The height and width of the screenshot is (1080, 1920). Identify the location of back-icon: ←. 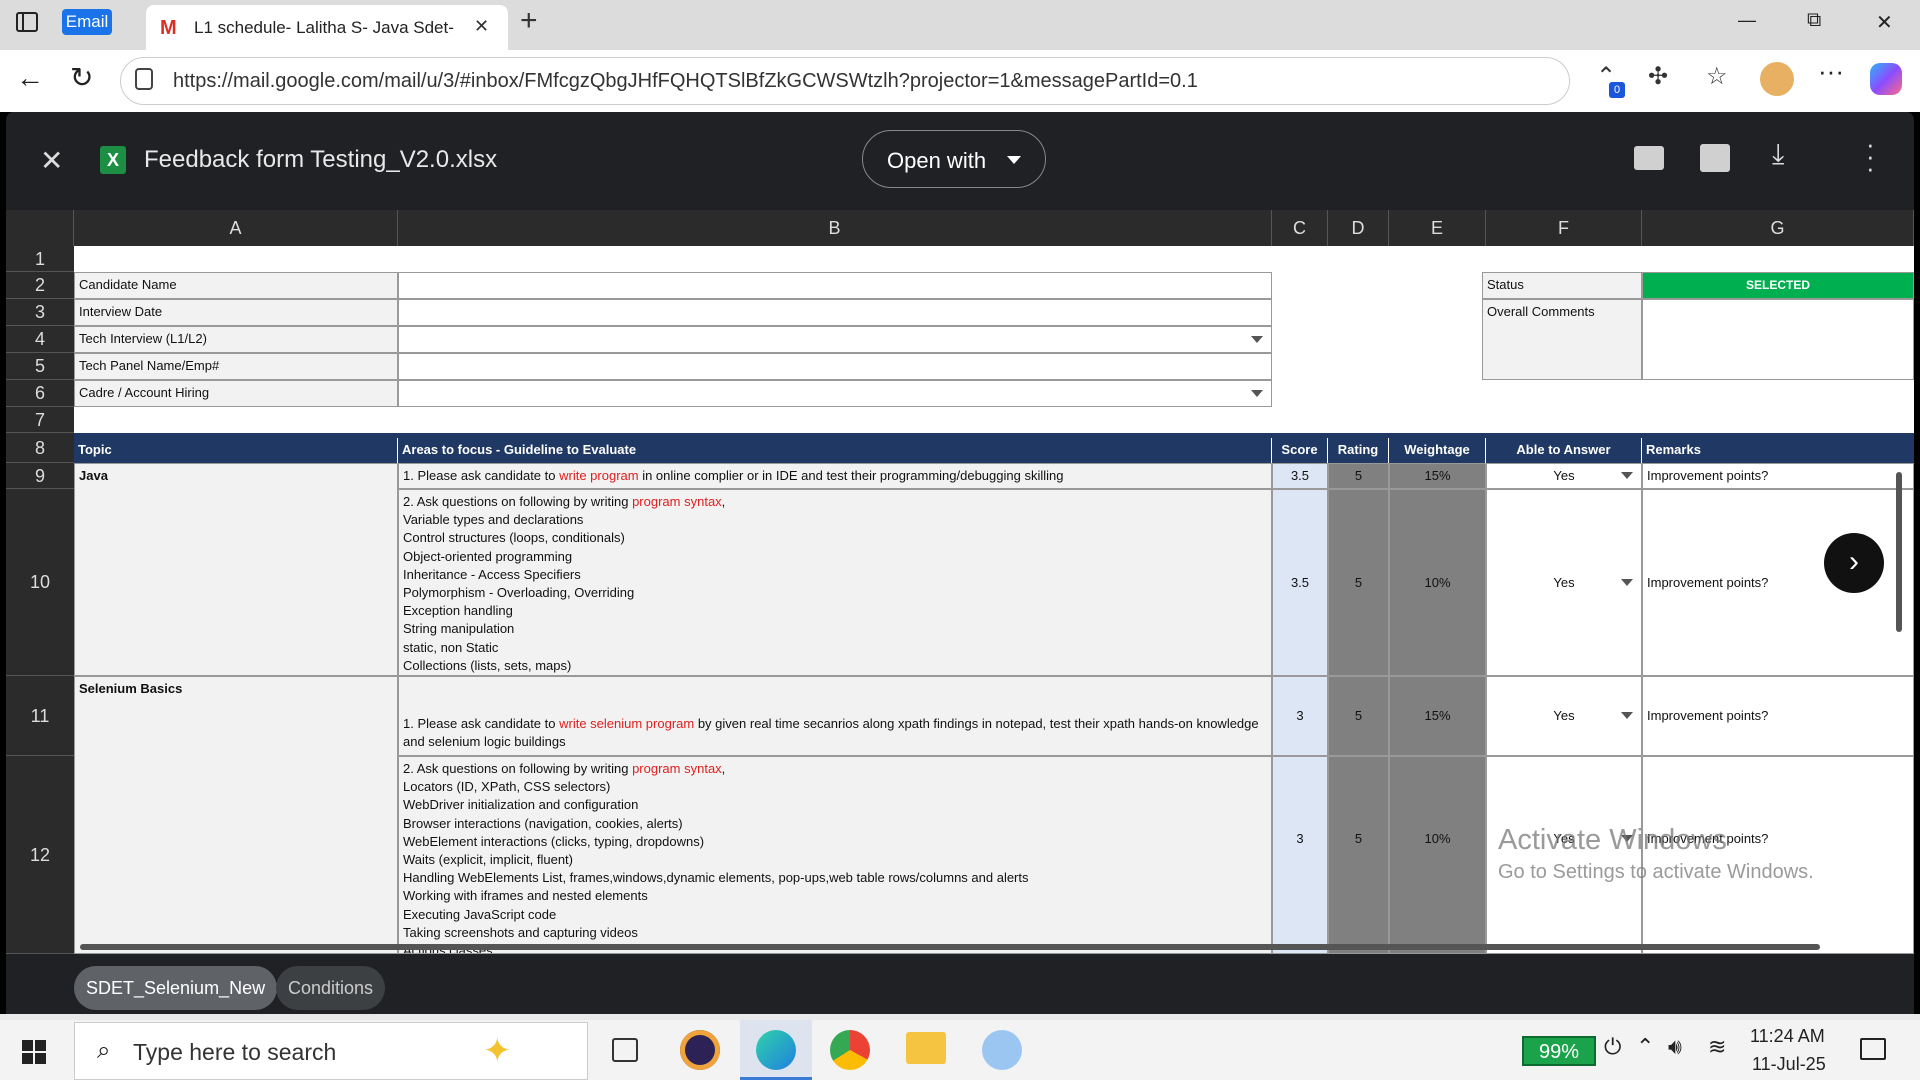
(30, 78).